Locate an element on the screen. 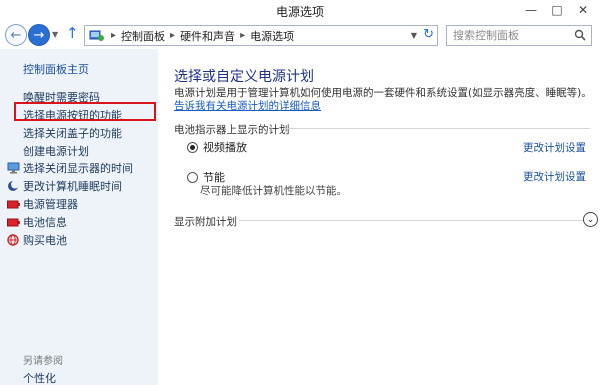 This screenshot has height=385, width=600. sidebar-item-label: 购买电池 is located at coordinates (45, 240).